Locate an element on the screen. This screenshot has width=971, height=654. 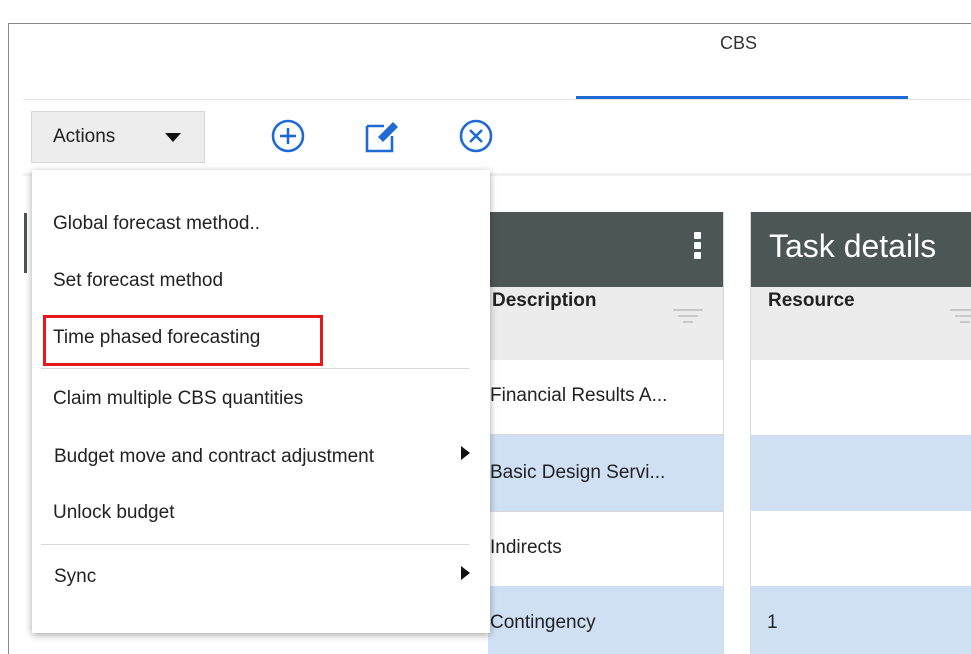
row-resource: 1 is located at coordinates (772, 622).